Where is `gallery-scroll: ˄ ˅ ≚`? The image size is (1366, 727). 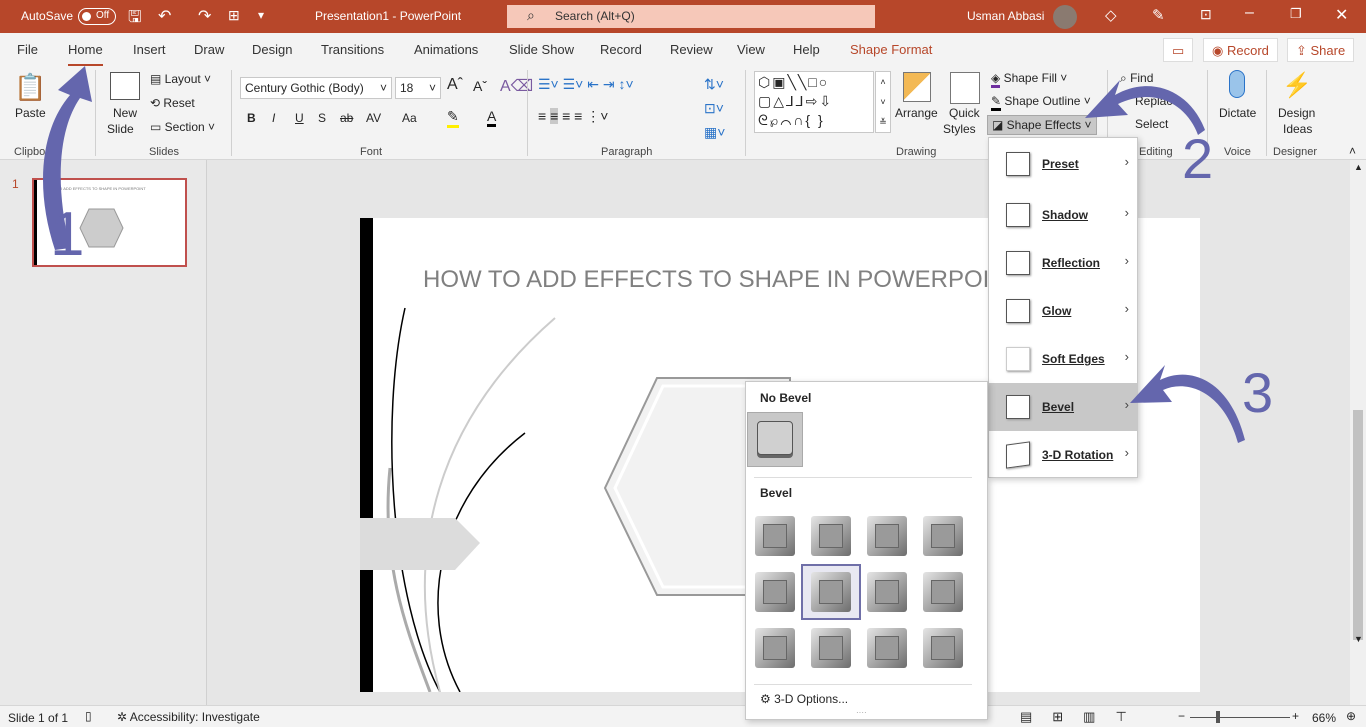
gallery-scroll: ˄ ˅ ≚ is located at coordinates (883, 102).